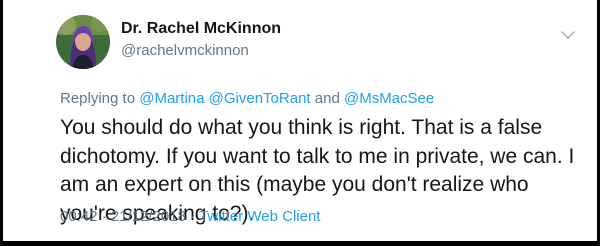  What do you see at coordinates (259, 216) in the screenshot?
I see `tweet-client-link: Twitter Web Client` at bounding box center [259, 216].